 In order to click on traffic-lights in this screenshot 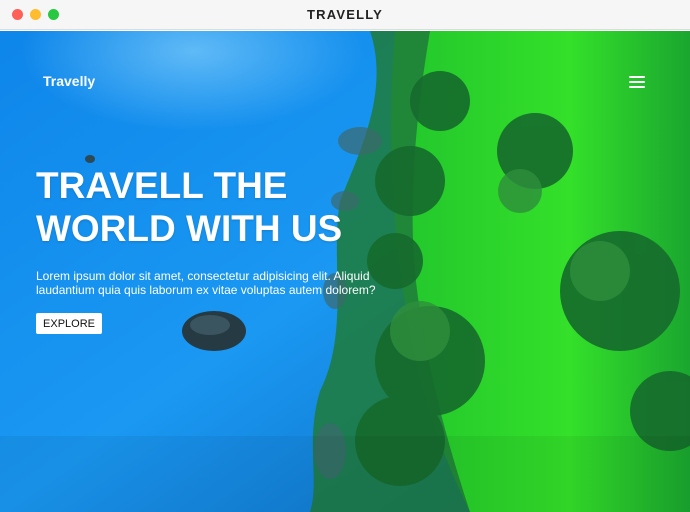, I will do `click(35, 14)`.